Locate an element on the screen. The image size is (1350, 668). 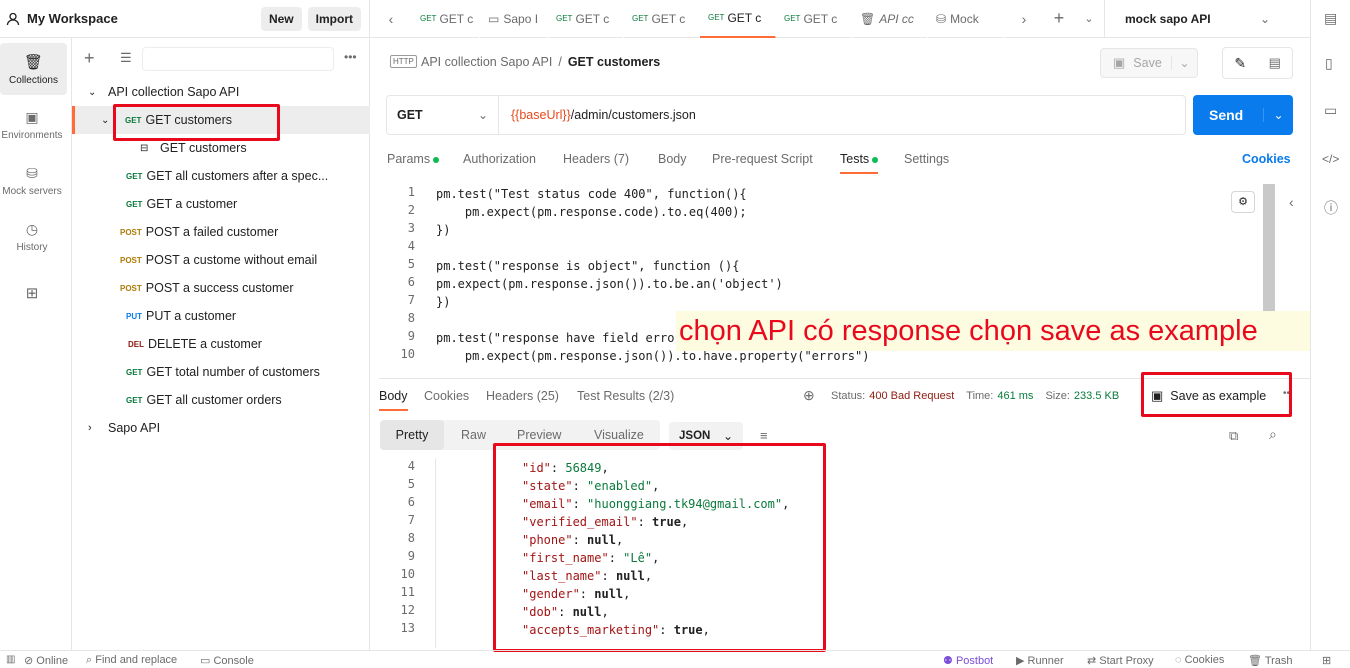
tree-item: POST POST a failed customer is located at coordinates (221, 232).